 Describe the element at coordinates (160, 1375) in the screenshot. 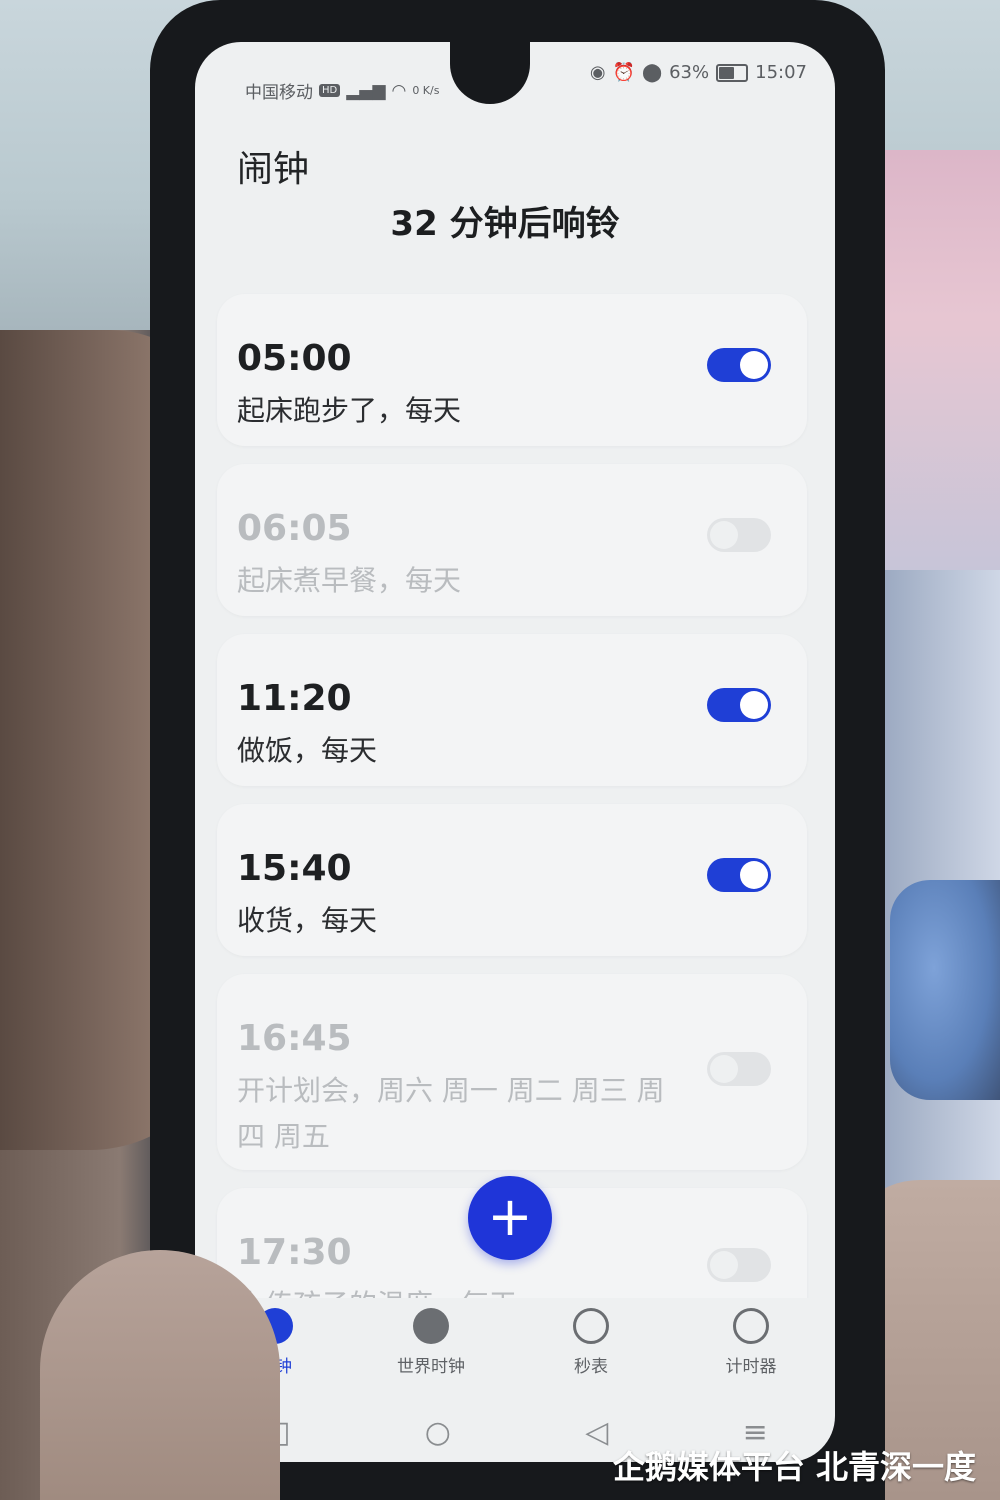

I see `left-thumb` at that location.